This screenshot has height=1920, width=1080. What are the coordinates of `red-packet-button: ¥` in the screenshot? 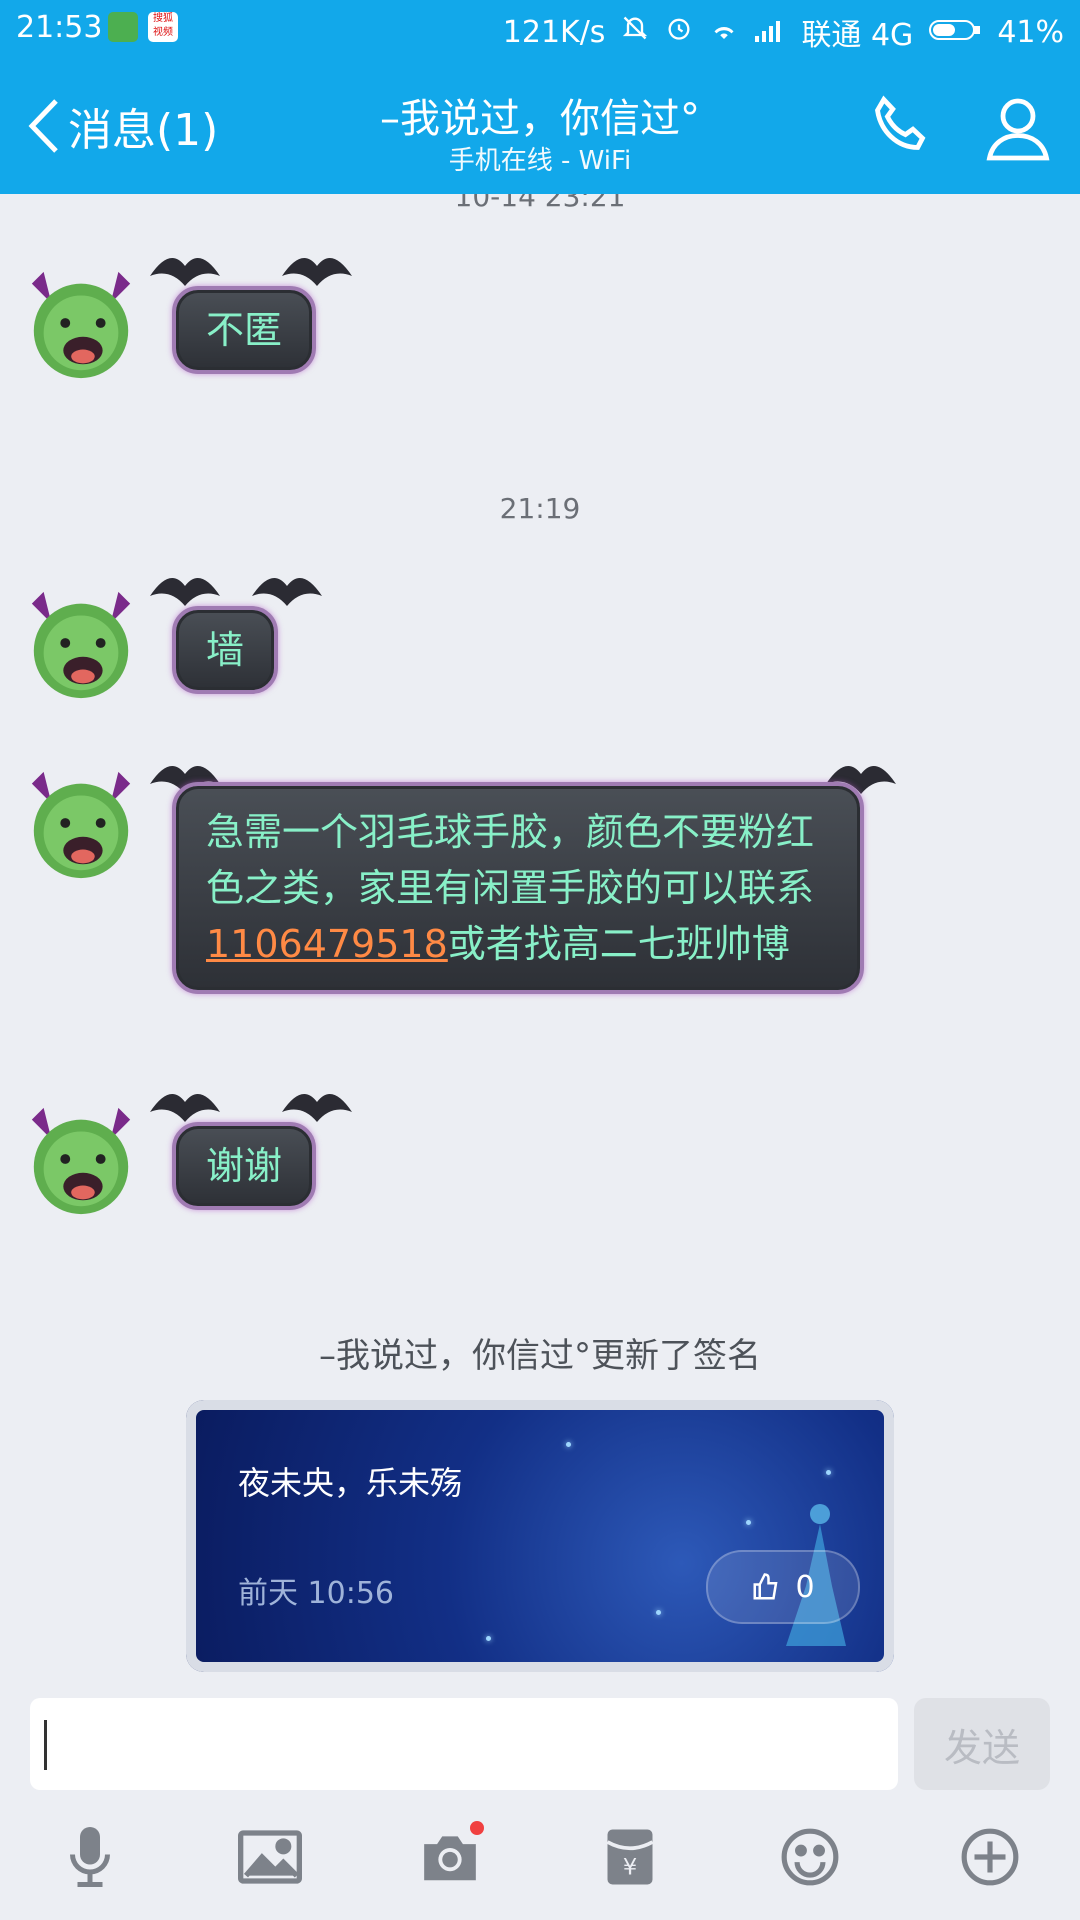 It's located at (630, 1857).